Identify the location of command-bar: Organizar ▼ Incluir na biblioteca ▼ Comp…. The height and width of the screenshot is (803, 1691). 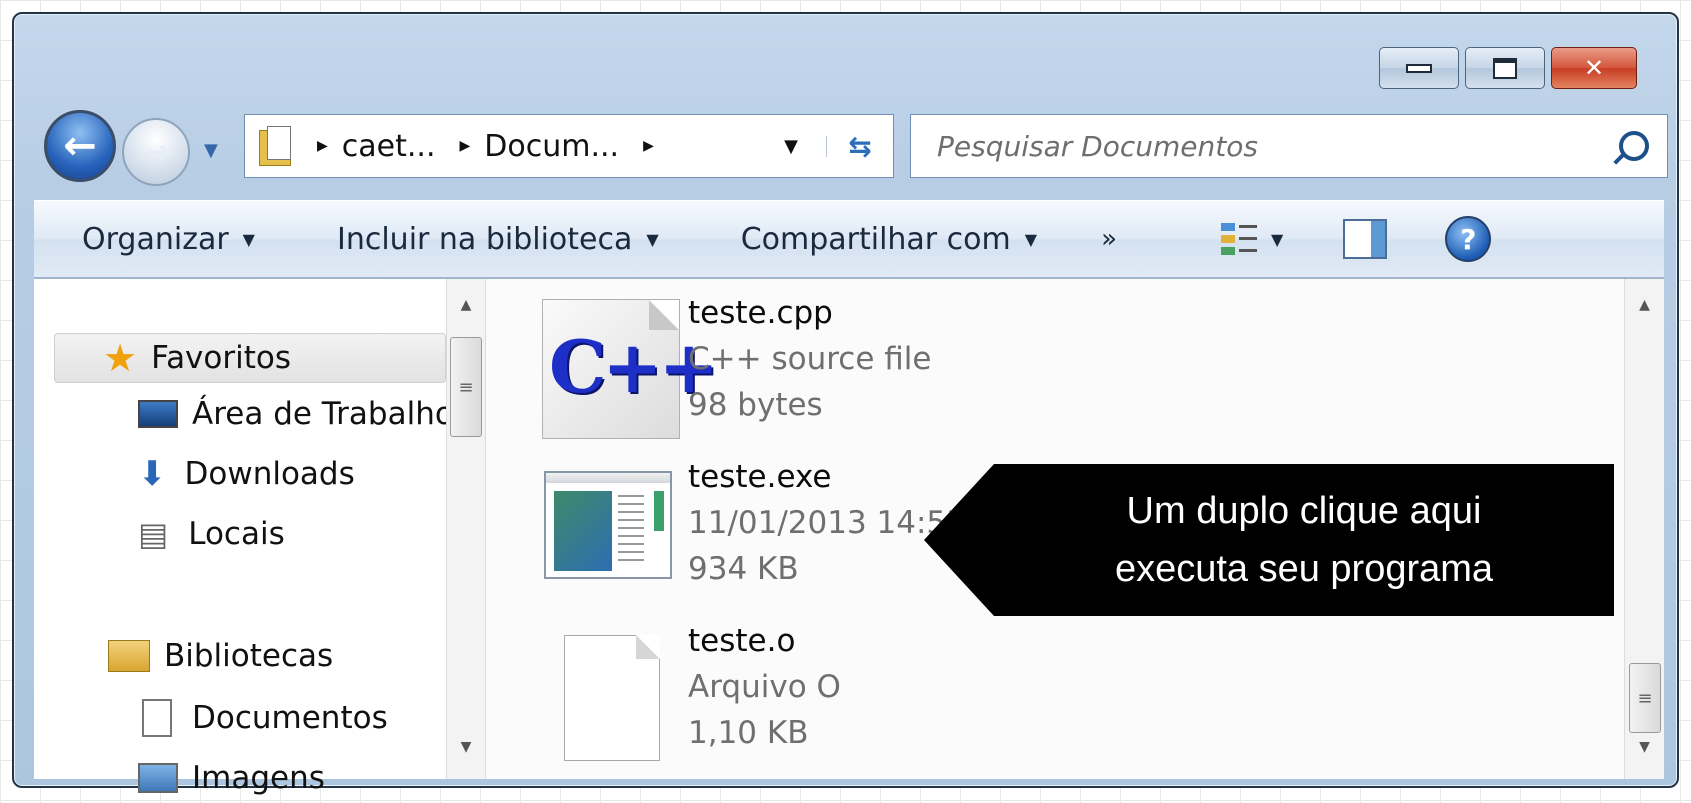
(849, 239).